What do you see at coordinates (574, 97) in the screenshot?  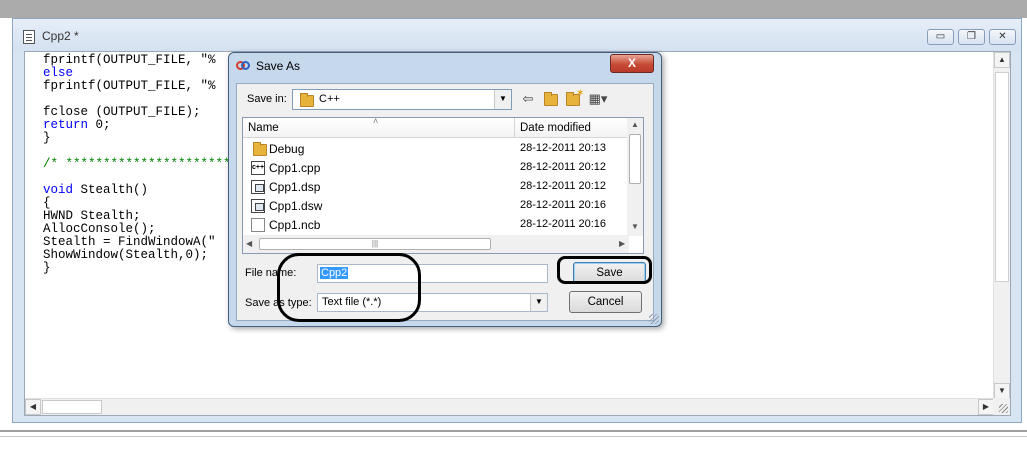 I see `new-folder-icon: ✶` at bounding box center [574, 97].